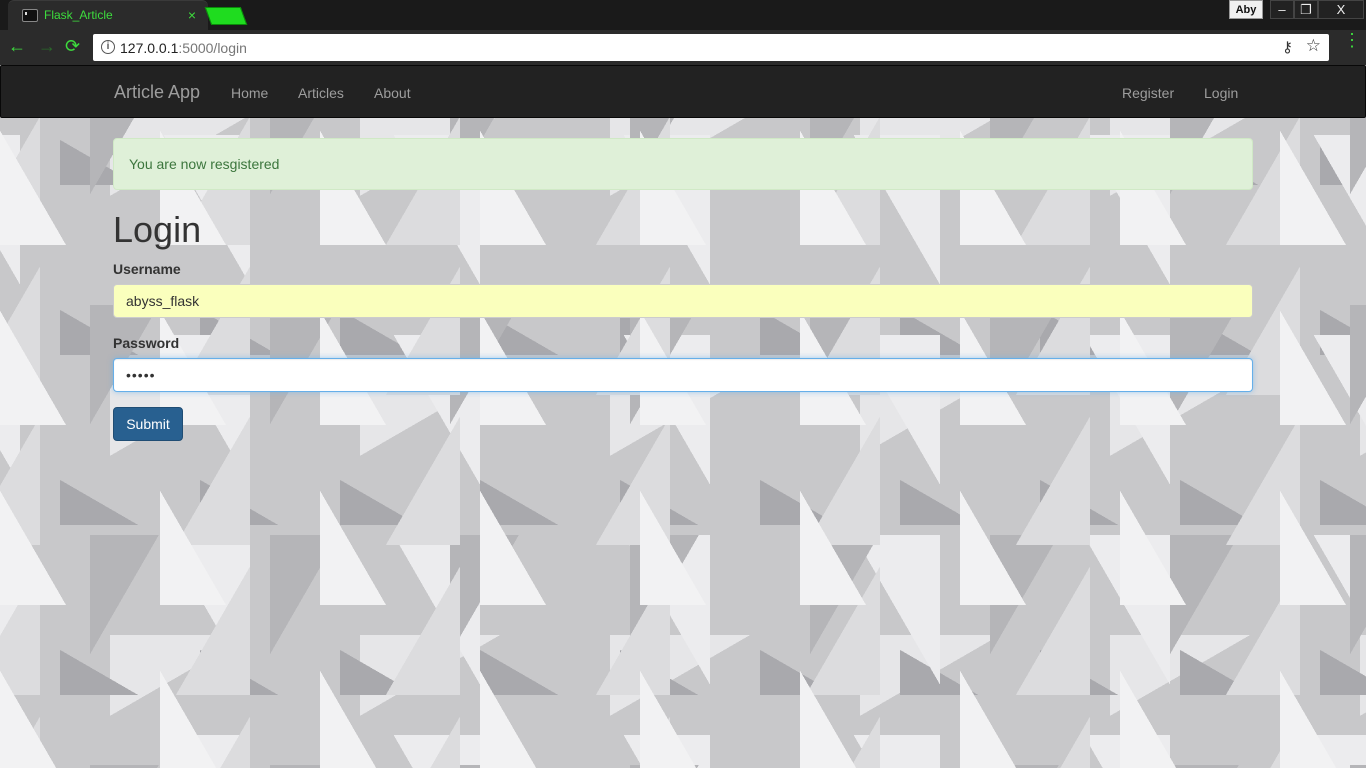 This screenshot has width=1366, height=768. I want to click on tab-close-icon: ×, so click(192, 15).